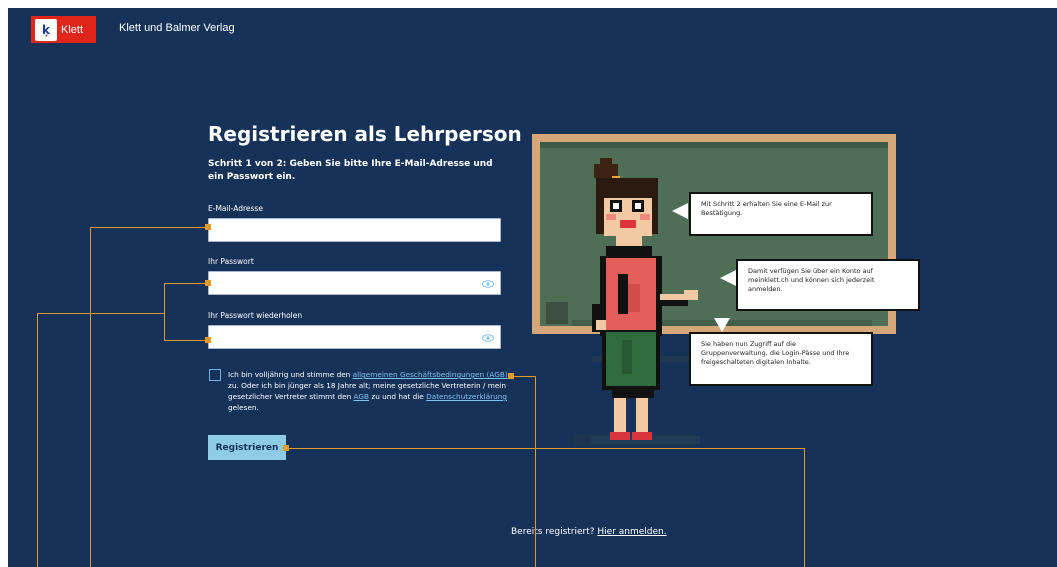  What do you see at coordinates (290, 374) in the screenshot?
I see `terms-text-part: Ich bin volljährig und stimme den` at bounding box center [290, 374].